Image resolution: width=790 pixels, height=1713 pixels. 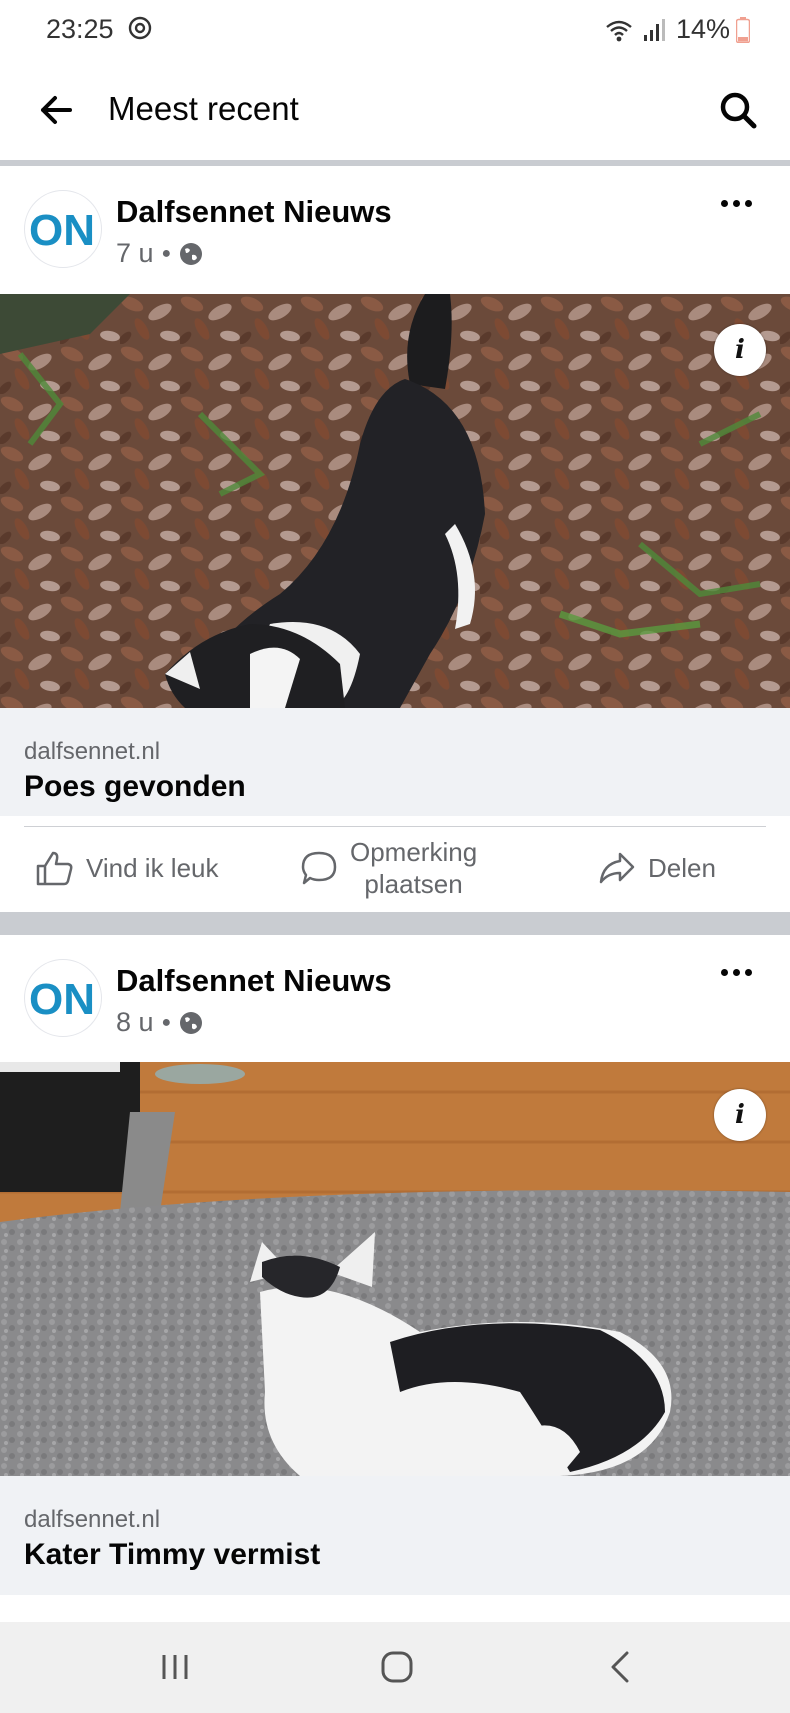 I want to click on post-meta: 8 u ●, so click(x=159, y=1022).